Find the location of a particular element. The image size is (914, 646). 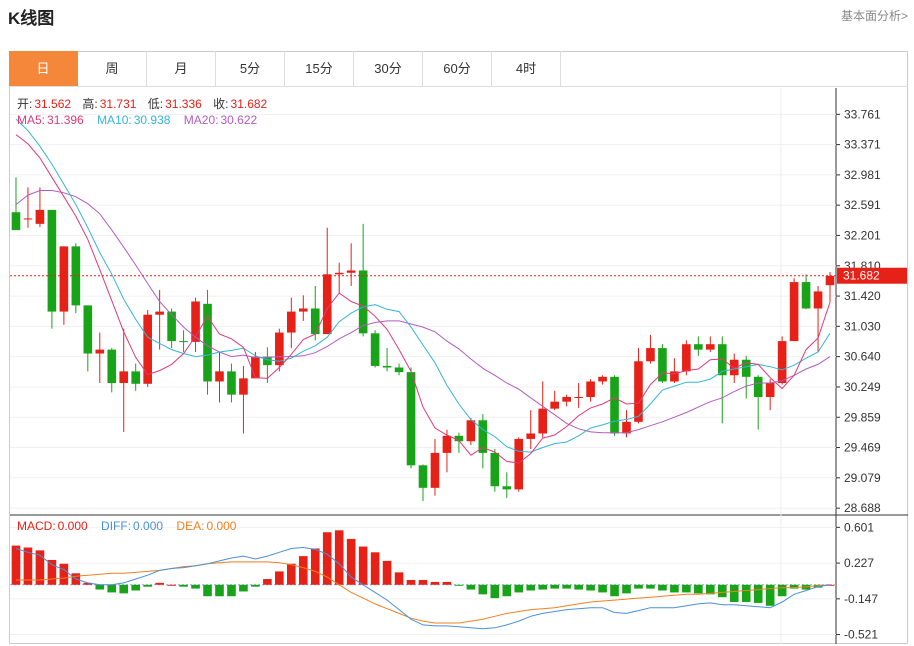

price-tick-label: 32.981 is located at coordinates (862, 175).